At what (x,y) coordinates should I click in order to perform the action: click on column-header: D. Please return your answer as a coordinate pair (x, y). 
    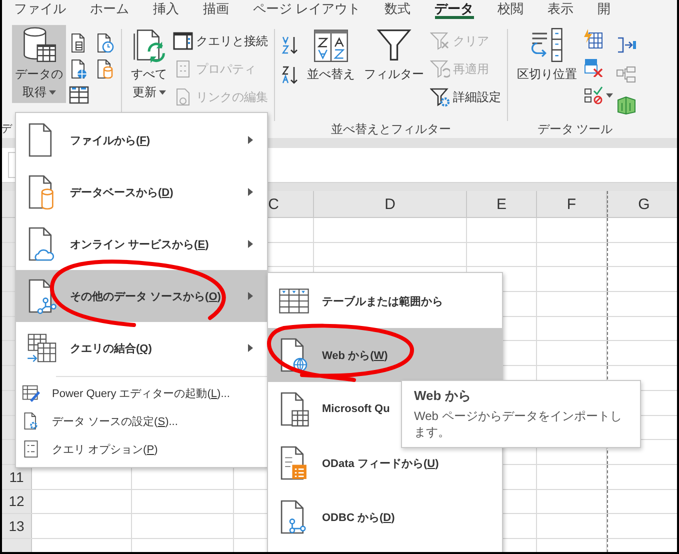
    Looking at the image, I should click on (390, 204).